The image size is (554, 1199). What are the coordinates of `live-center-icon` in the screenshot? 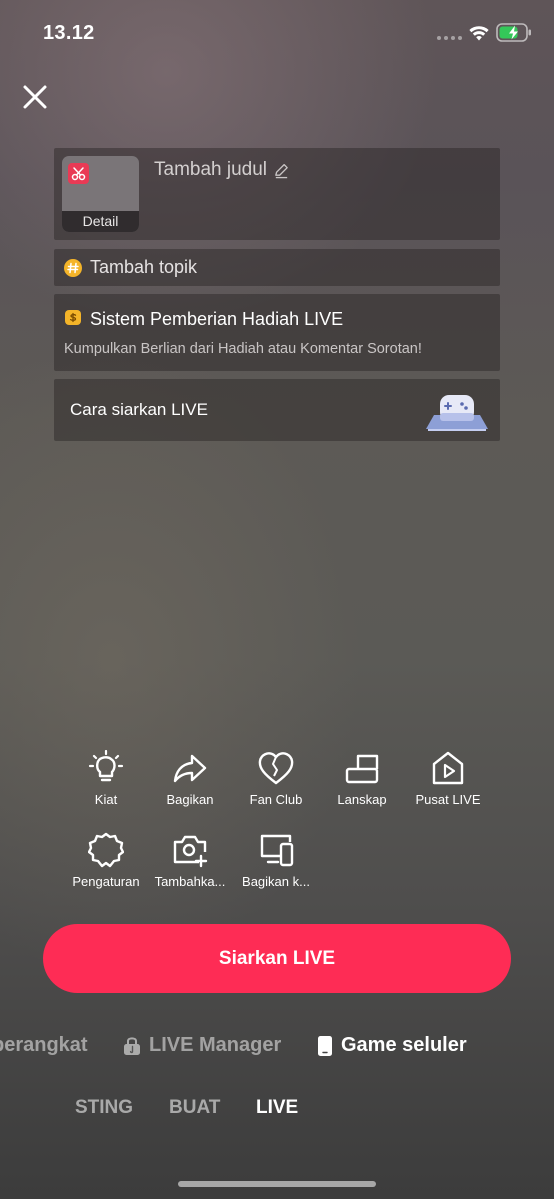 It's located at (448, 768).